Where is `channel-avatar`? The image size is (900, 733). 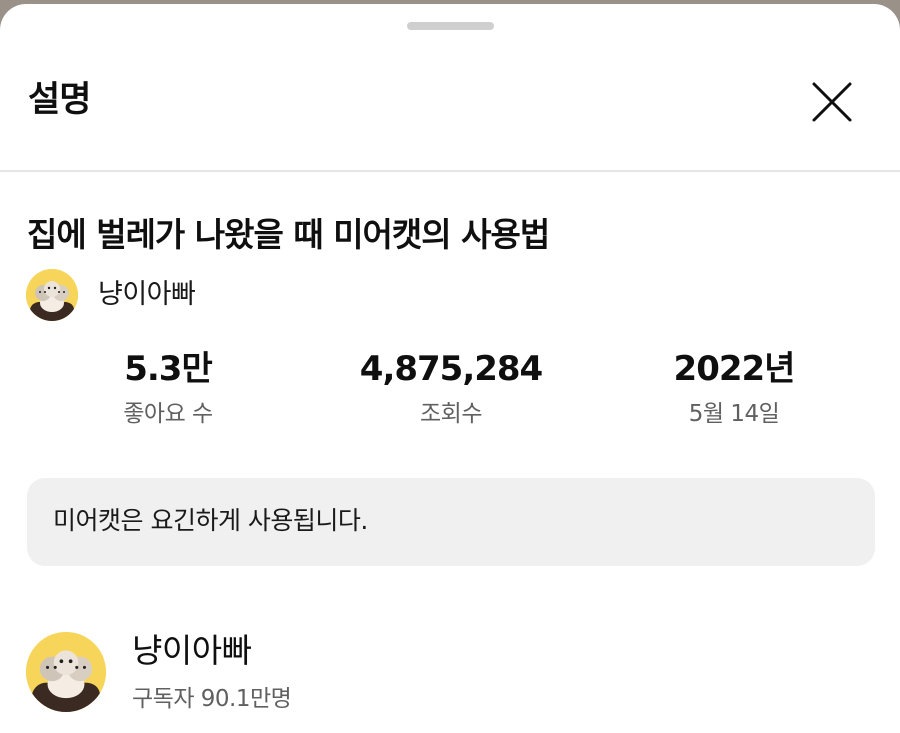 channel-avatar is located at coordinates (52, 295).